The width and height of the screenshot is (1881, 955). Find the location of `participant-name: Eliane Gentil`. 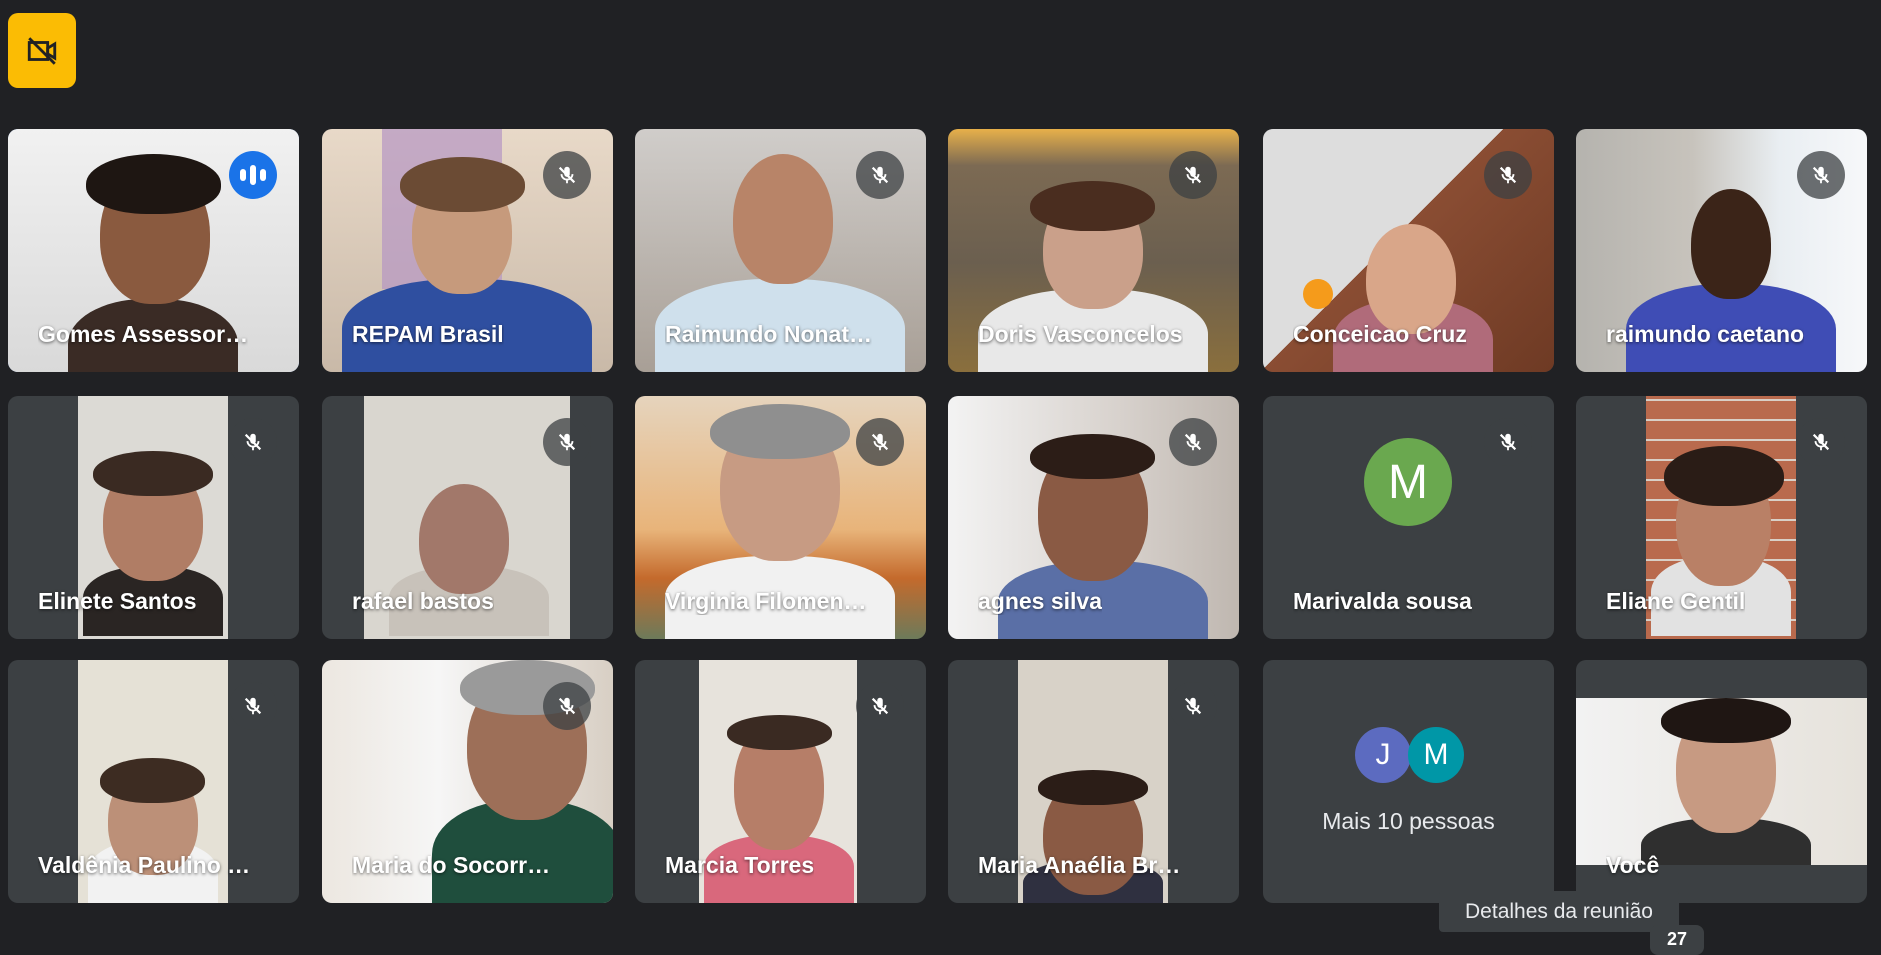

participant-name: Eliane Gentil is located at coordinates (1676, 601).